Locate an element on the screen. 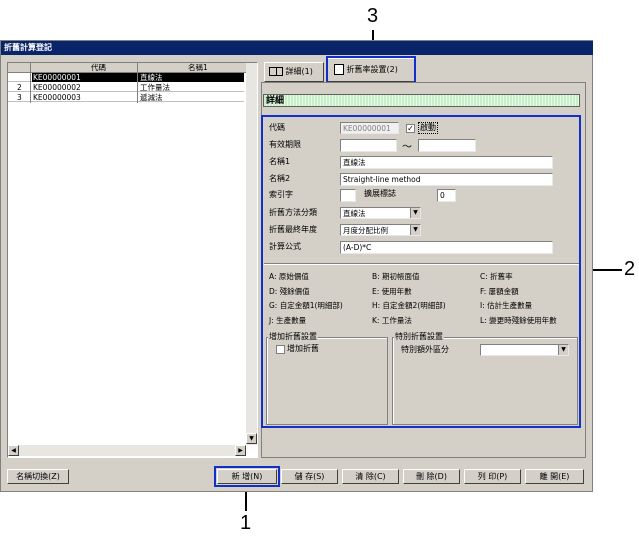 Image resolution: width=639 pixels, height=538 pixels. save-button: 儲 存(S) is located at coordinates (309, 476).